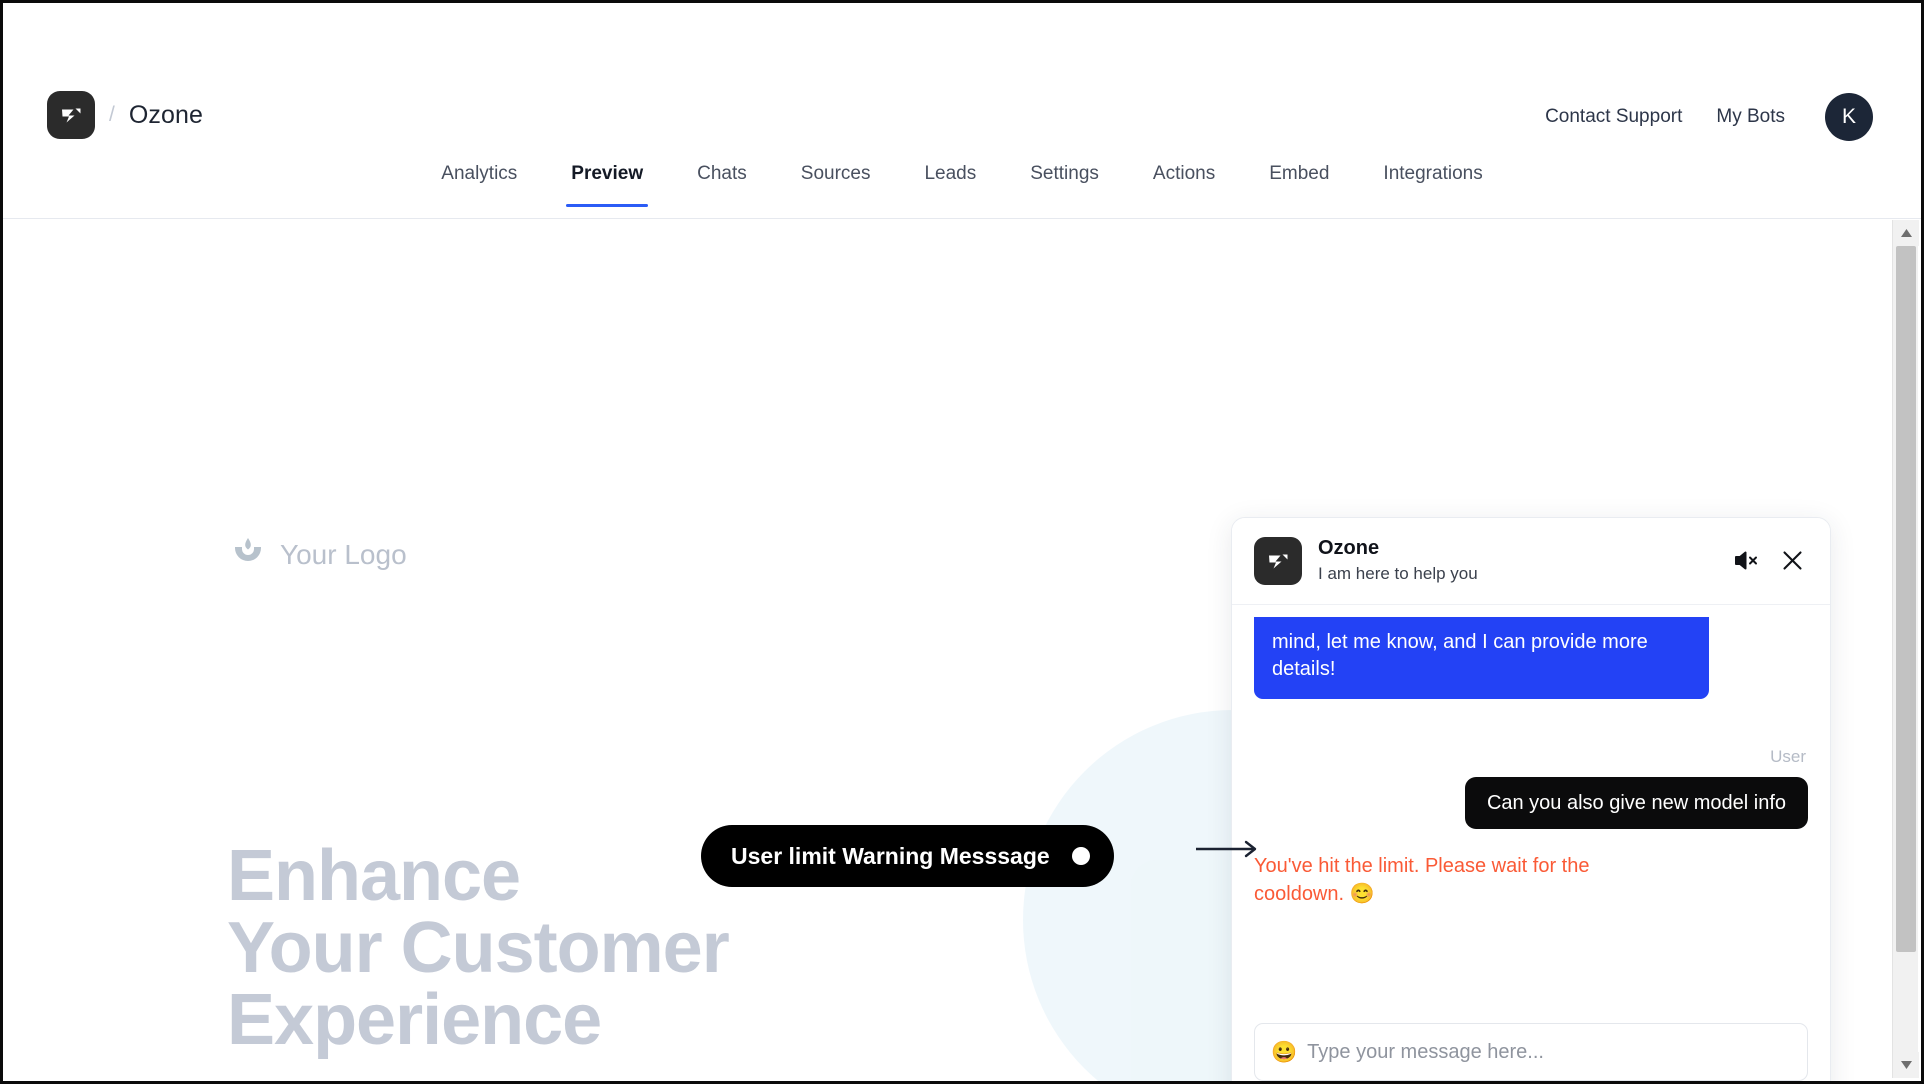 This screenshot has width=1924, height=1084. I want to click on avatar: K, so click(1849, 117).